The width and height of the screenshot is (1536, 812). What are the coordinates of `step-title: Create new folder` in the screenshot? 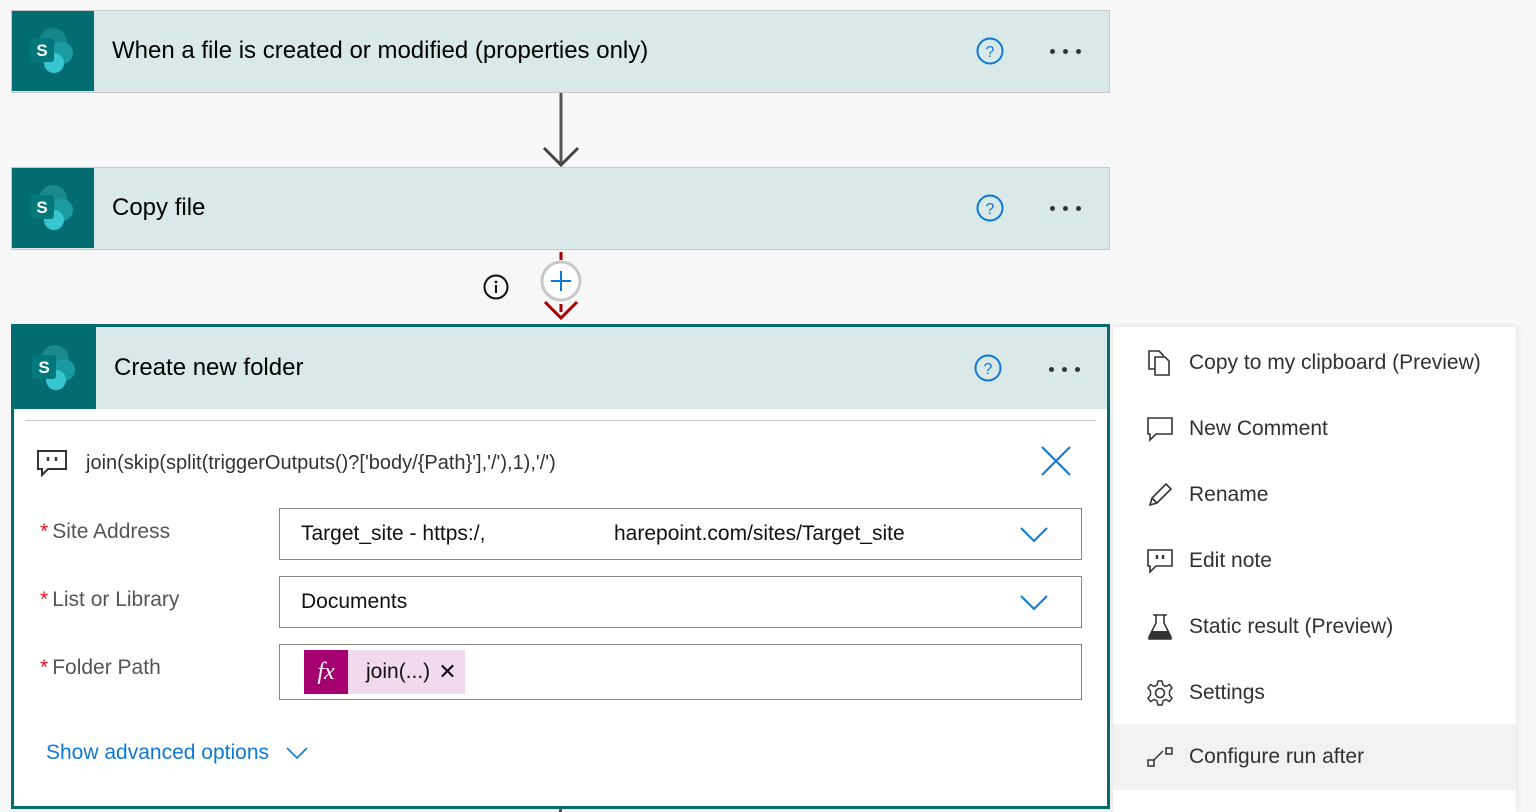 It's located at (610, 368).